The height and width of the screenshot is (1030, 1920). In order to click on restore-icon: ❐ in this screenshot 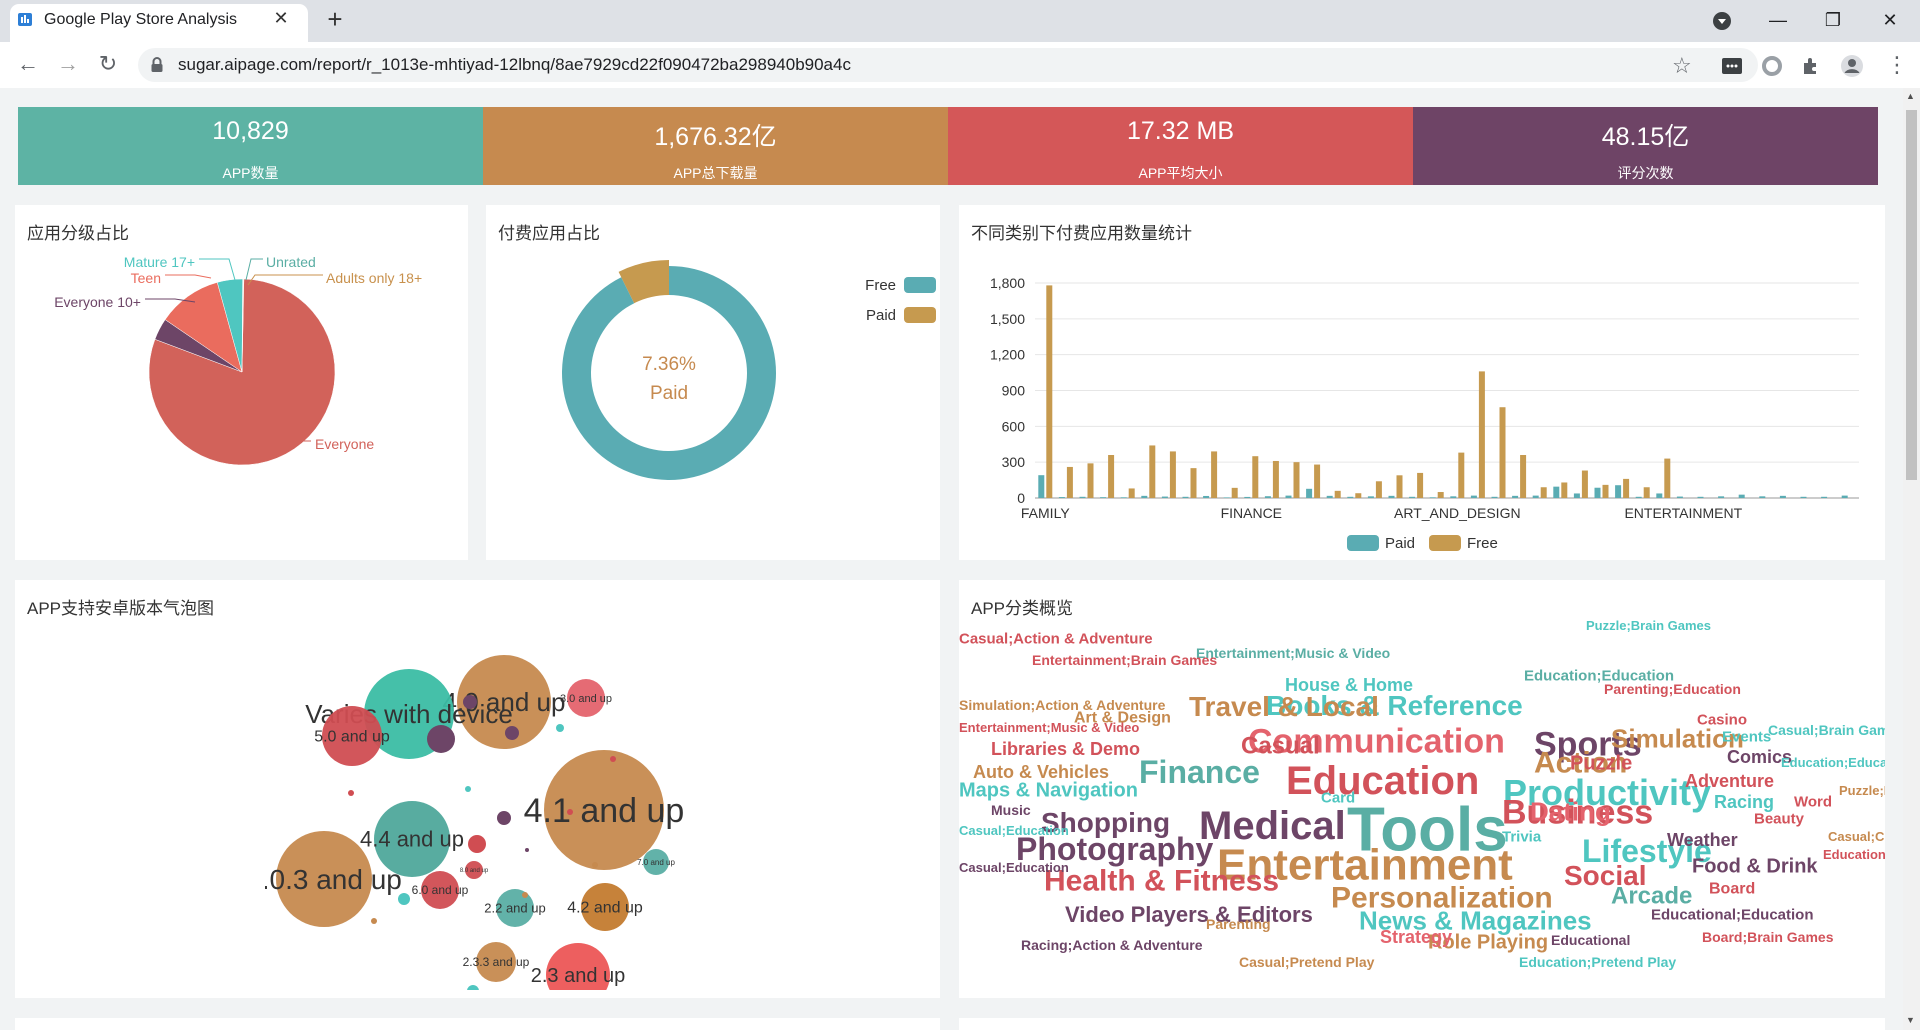, I will do `click(1833, 20)`.